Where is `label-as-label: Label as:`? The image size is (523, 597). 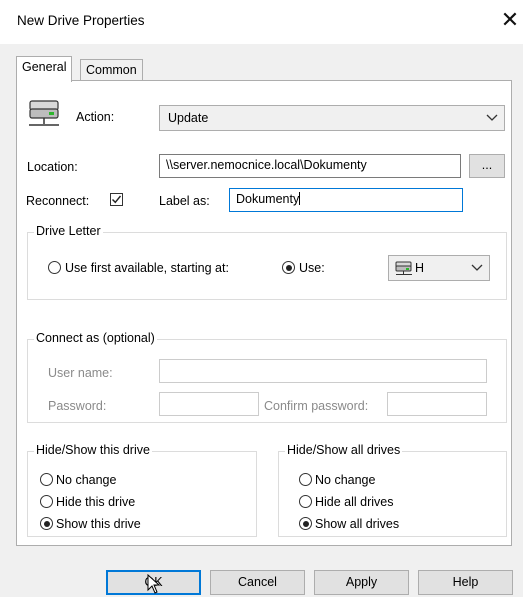
label-as-label: Label as: is located at coordinates (184, 201).